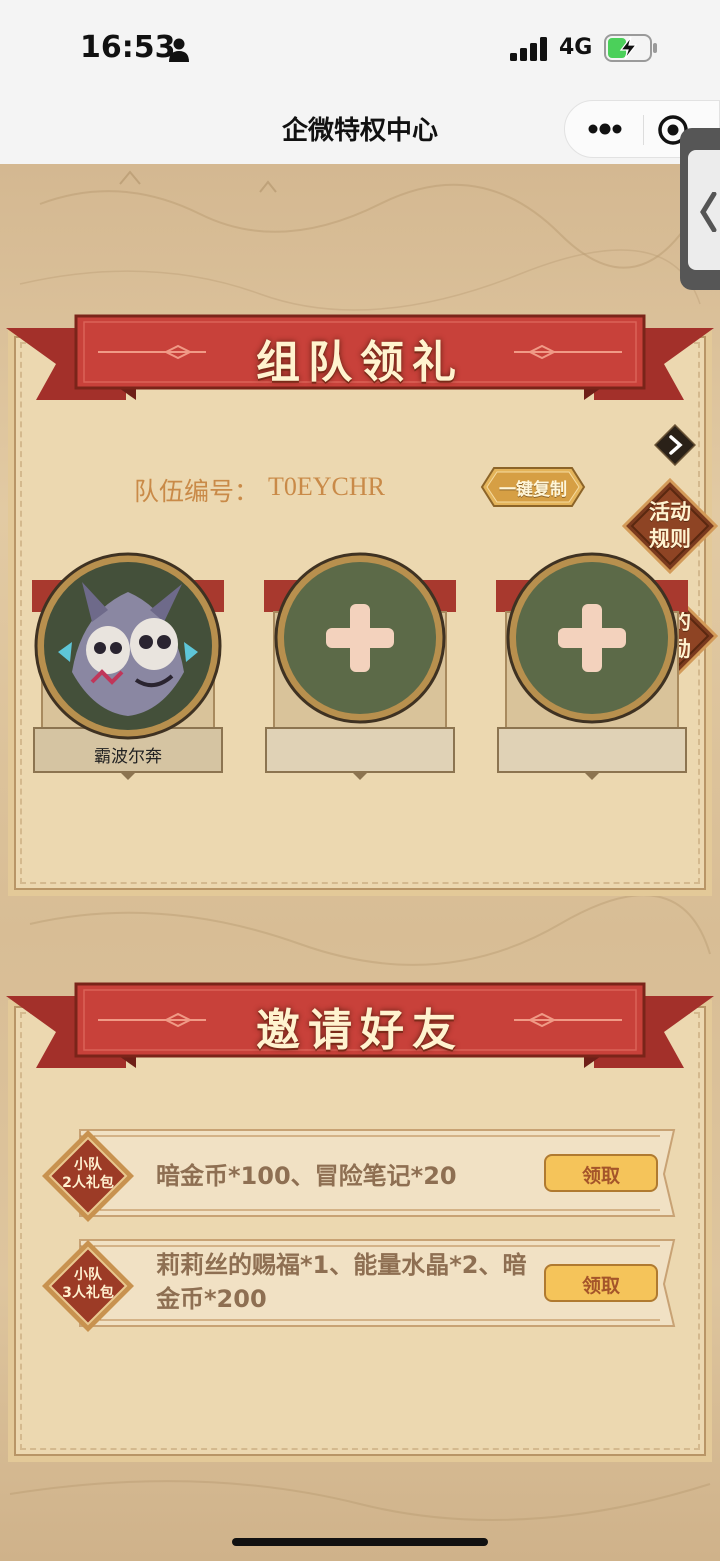  What do you see at coordinates (708, 212) in the screenshot?
I see `chevron-left-icon` at bounding box center [708, 212].